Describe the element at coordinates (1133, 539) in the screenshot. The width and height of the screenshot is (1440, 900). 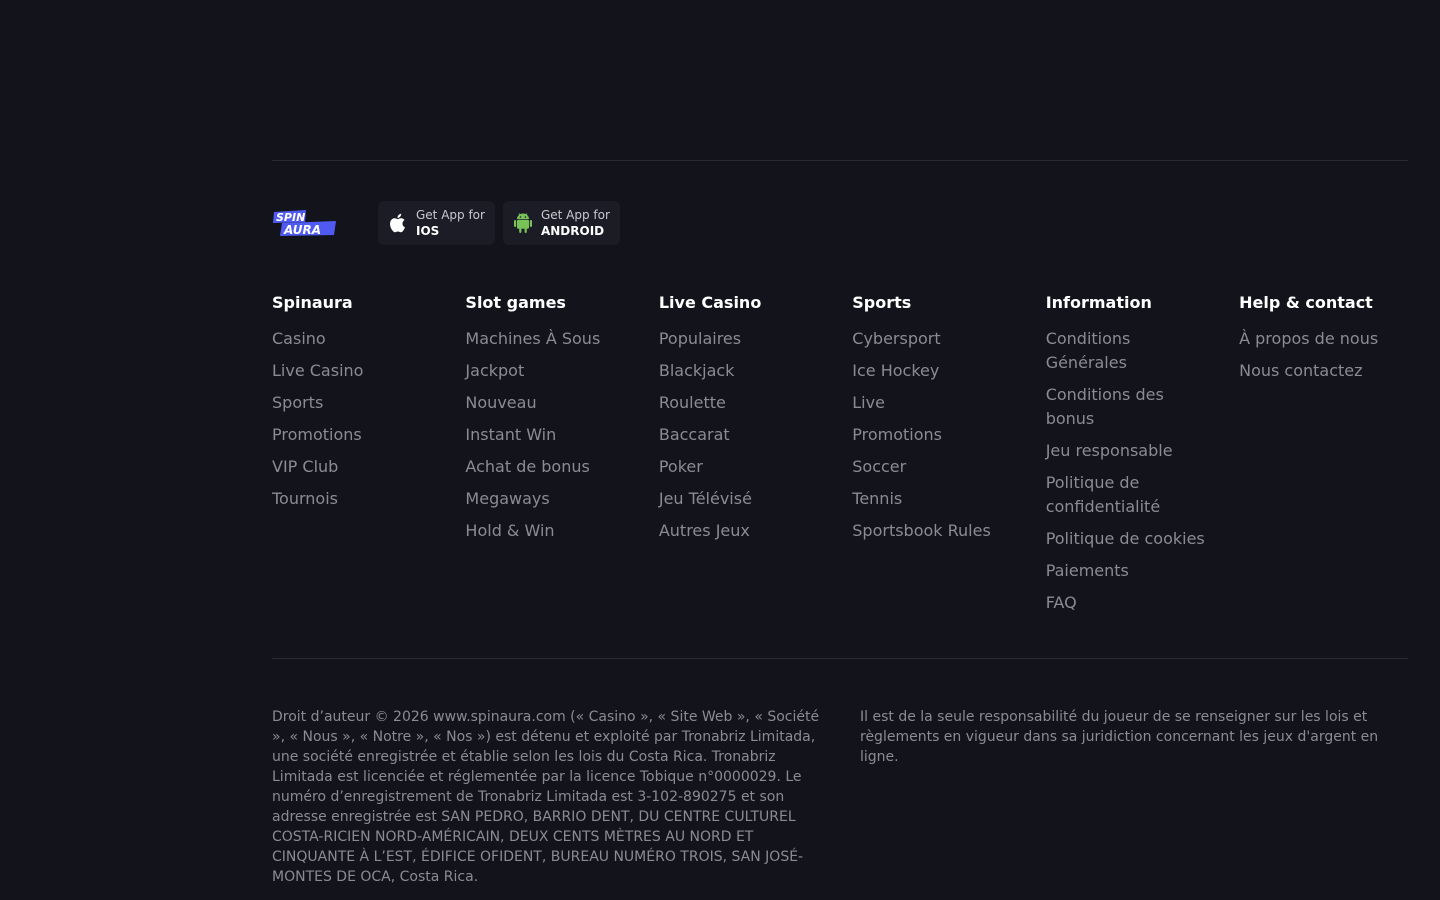
I see `footer-link-politique-de-cookies: Politique de cookies` at that location.